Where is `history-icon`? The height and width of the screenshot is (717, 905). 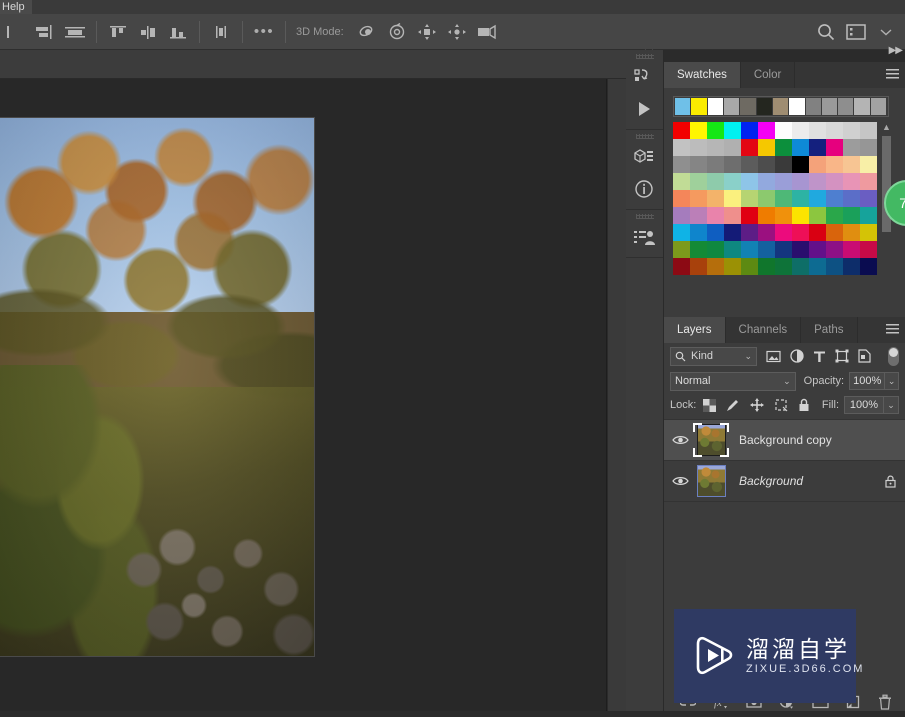
history-icon is located at coordinates (644, 77).